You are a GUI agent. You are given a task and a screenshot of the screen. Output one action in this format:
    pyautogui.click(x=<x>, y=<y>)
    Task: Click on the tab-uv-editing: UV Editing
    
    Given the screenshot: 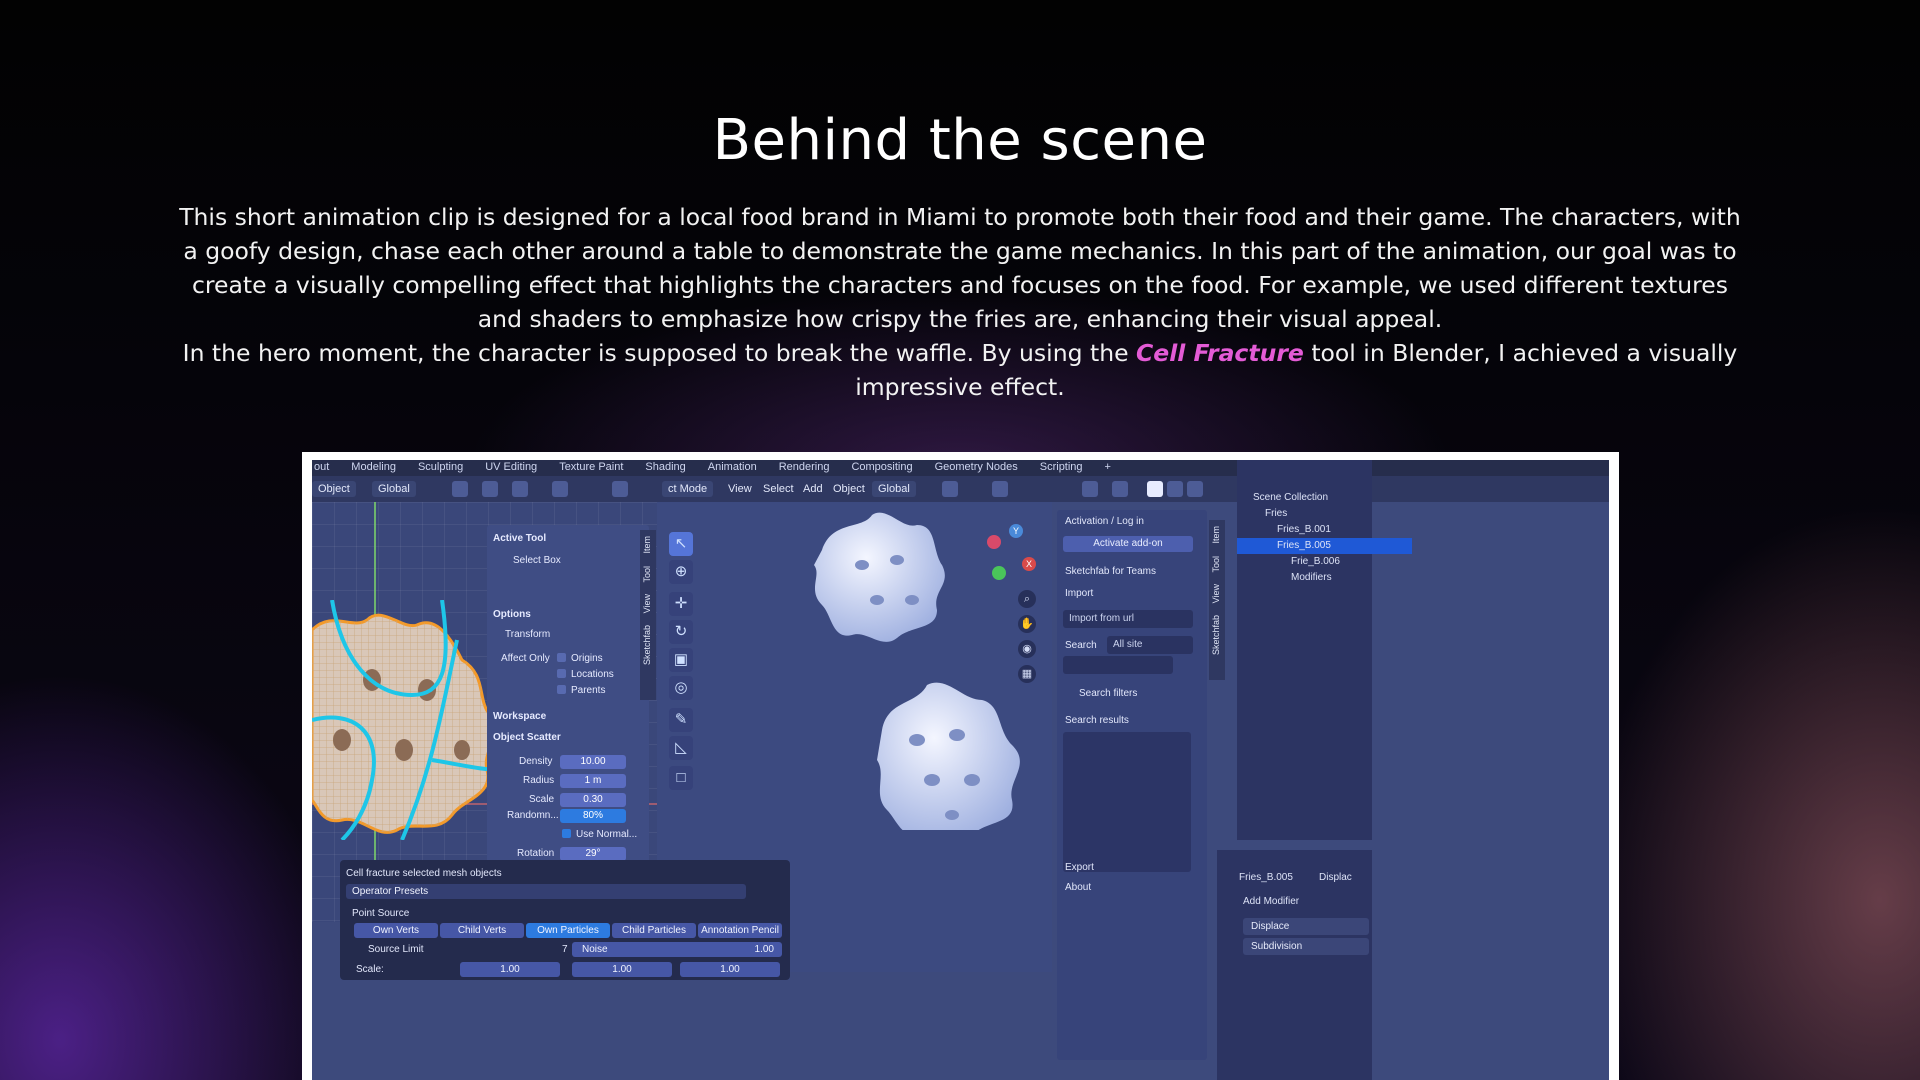 What is the action you would take?
    pyautogui.click(x=511, y=467)
    